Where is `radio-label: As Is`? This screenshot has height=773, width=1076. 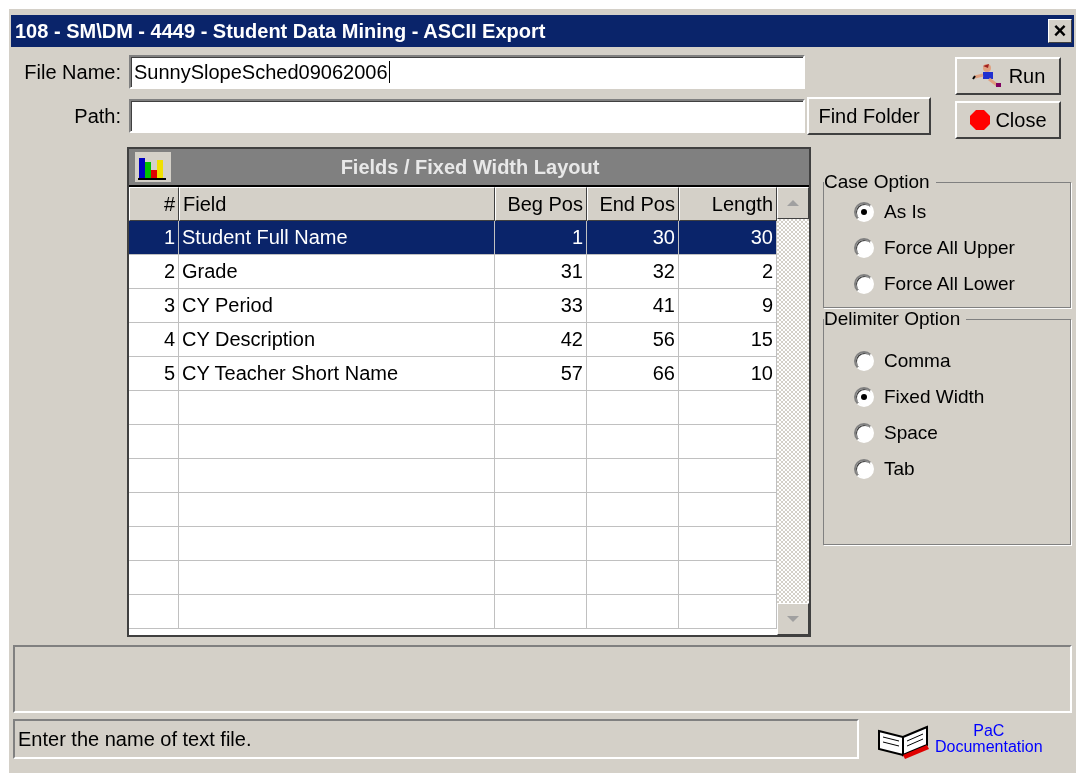 radio-label: As Is is located at coordinates (905, 212).